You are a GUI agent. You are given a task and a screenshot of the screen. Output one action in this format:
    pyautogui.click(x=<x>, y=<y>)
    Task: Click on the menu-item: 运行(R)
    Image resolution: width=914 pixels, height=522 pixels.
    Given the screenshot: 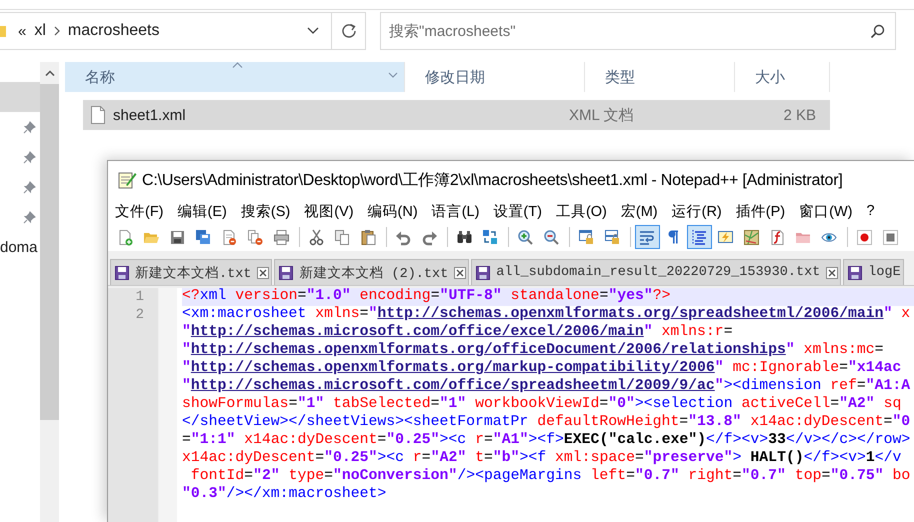 What is the action you would take?
    pyautogui.click(x=697, y=211)
    